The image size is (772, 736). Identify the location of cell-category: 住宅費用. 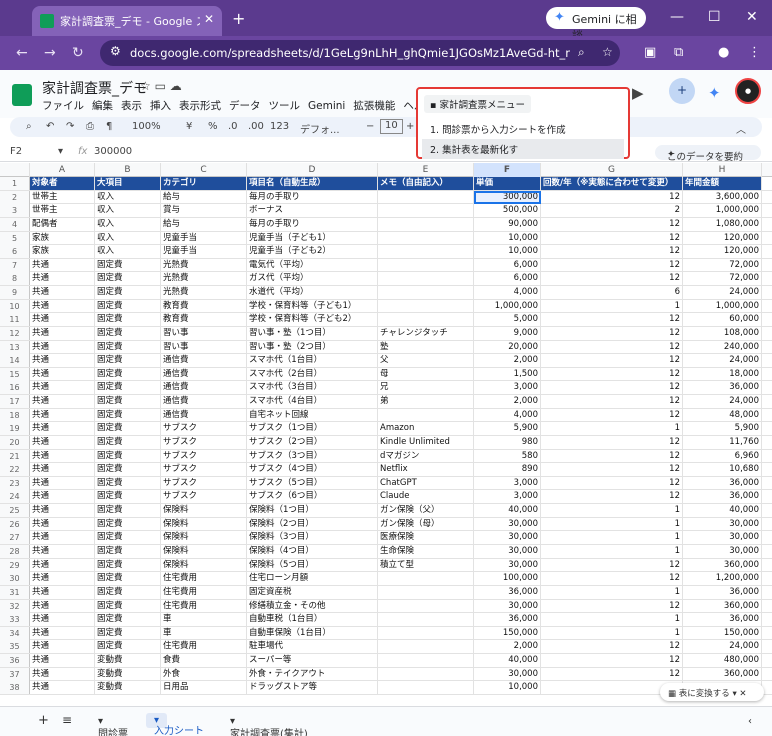
(204, 606).